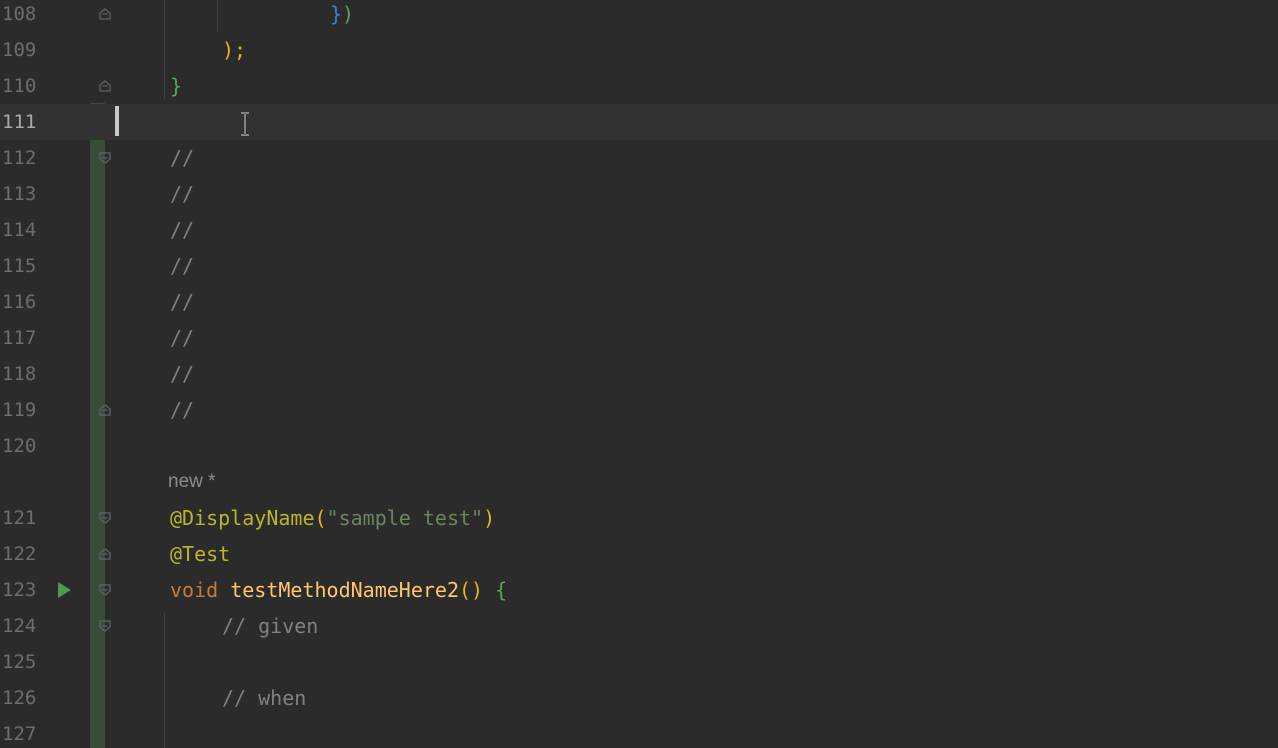 This screenshot has width=1278, height=748. I want to click on code-text: );, so click(234, 50).